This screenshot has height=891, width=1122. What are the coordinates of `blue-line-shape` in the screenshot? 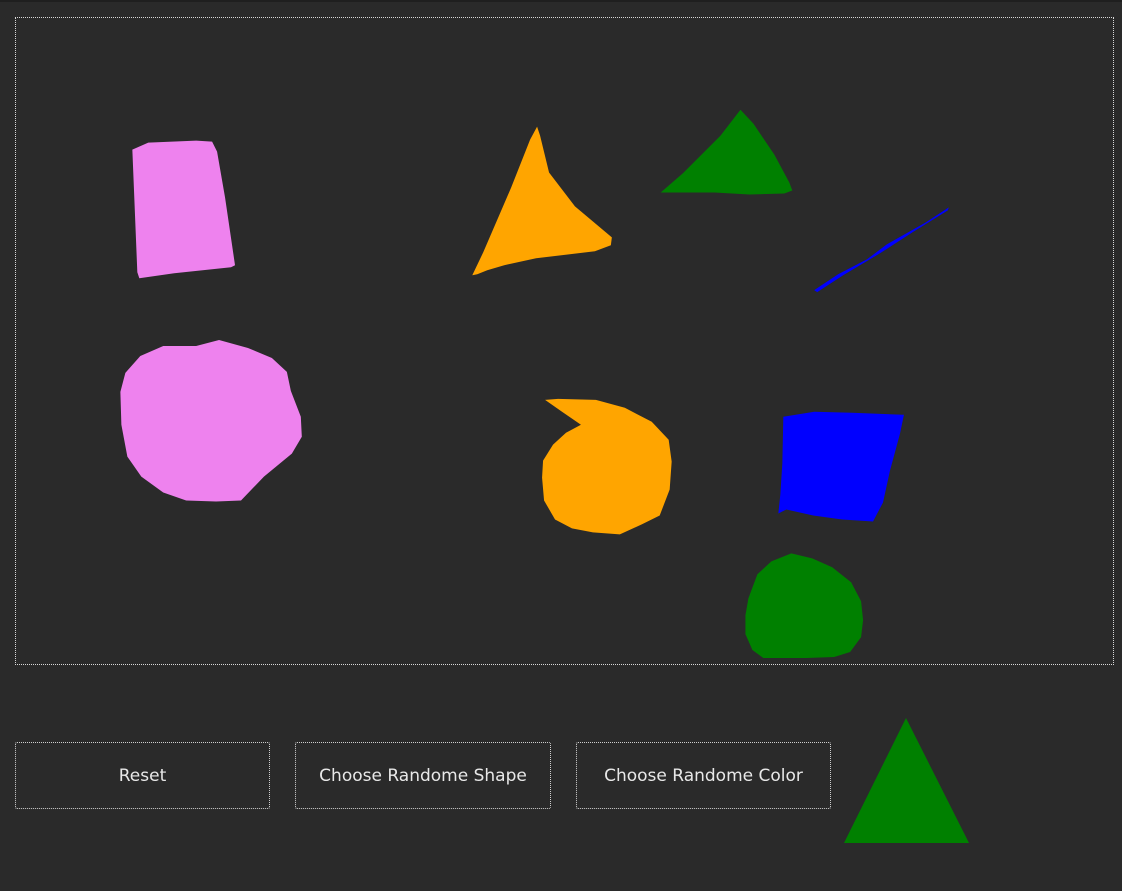 It's located at (881, 250).